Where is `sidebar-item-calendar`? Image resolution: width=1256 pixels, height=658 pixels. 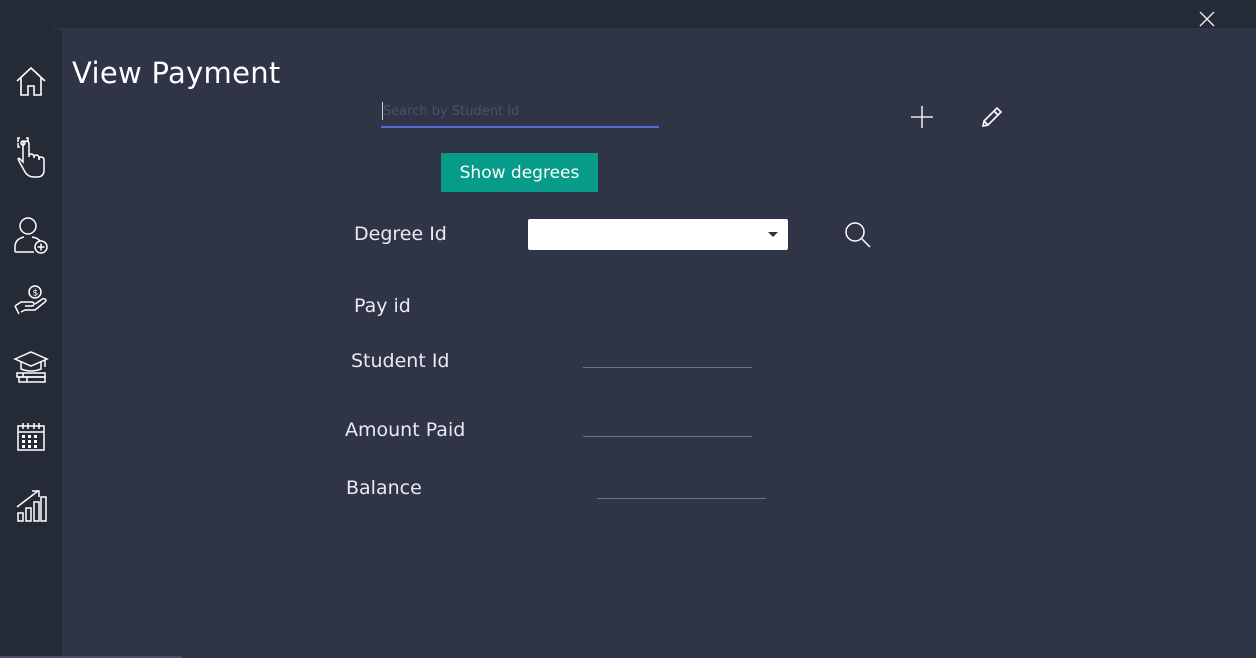
sidebar-item-calendar is located at coordinates (31, 437).